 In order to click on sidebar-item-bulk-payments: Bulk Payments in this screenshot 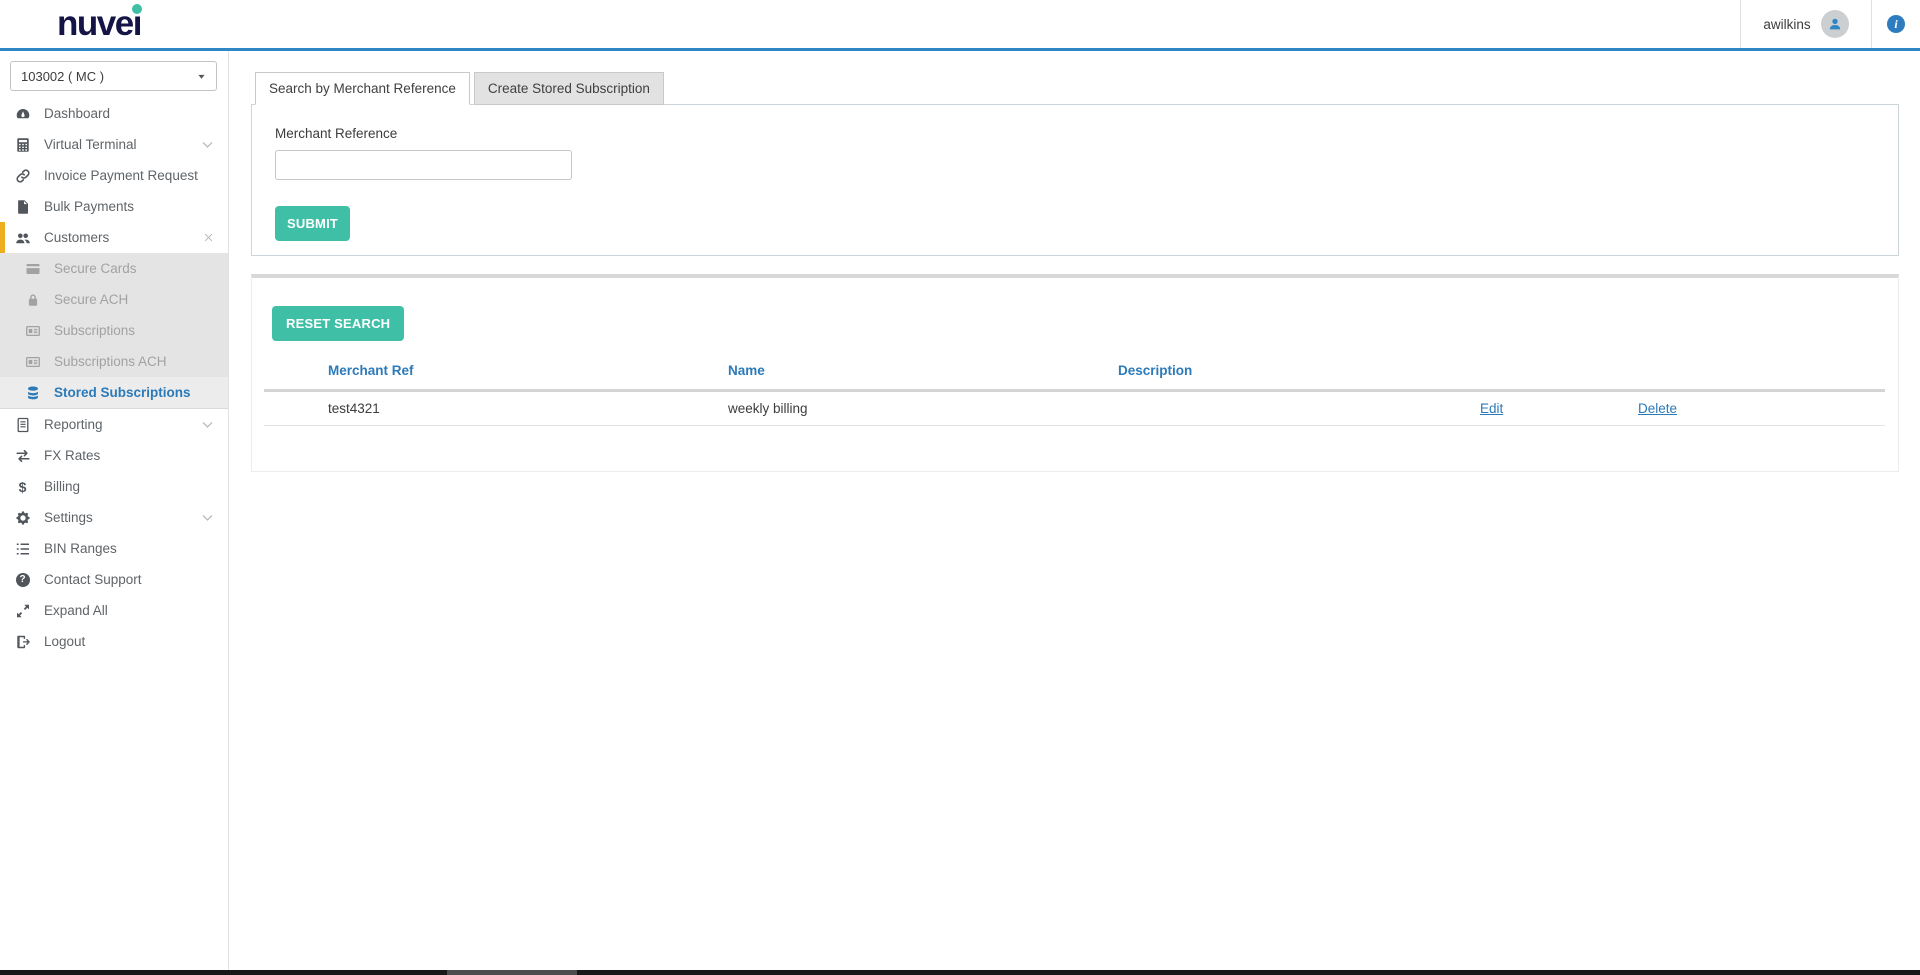, I will do `click(114, 206)`.